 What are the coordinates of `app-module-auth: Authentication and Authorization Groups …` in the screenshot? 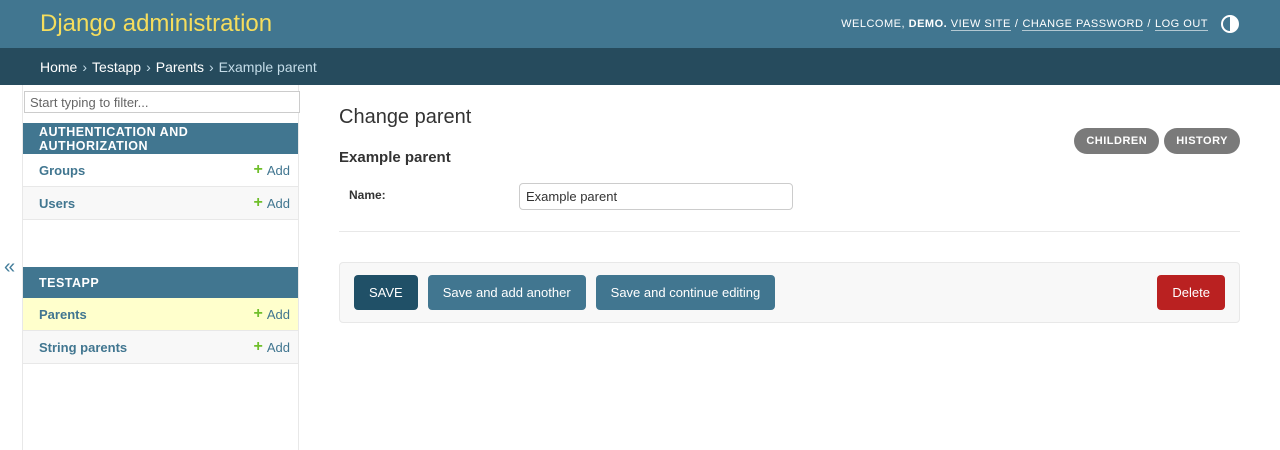 It's located at (160, 171).